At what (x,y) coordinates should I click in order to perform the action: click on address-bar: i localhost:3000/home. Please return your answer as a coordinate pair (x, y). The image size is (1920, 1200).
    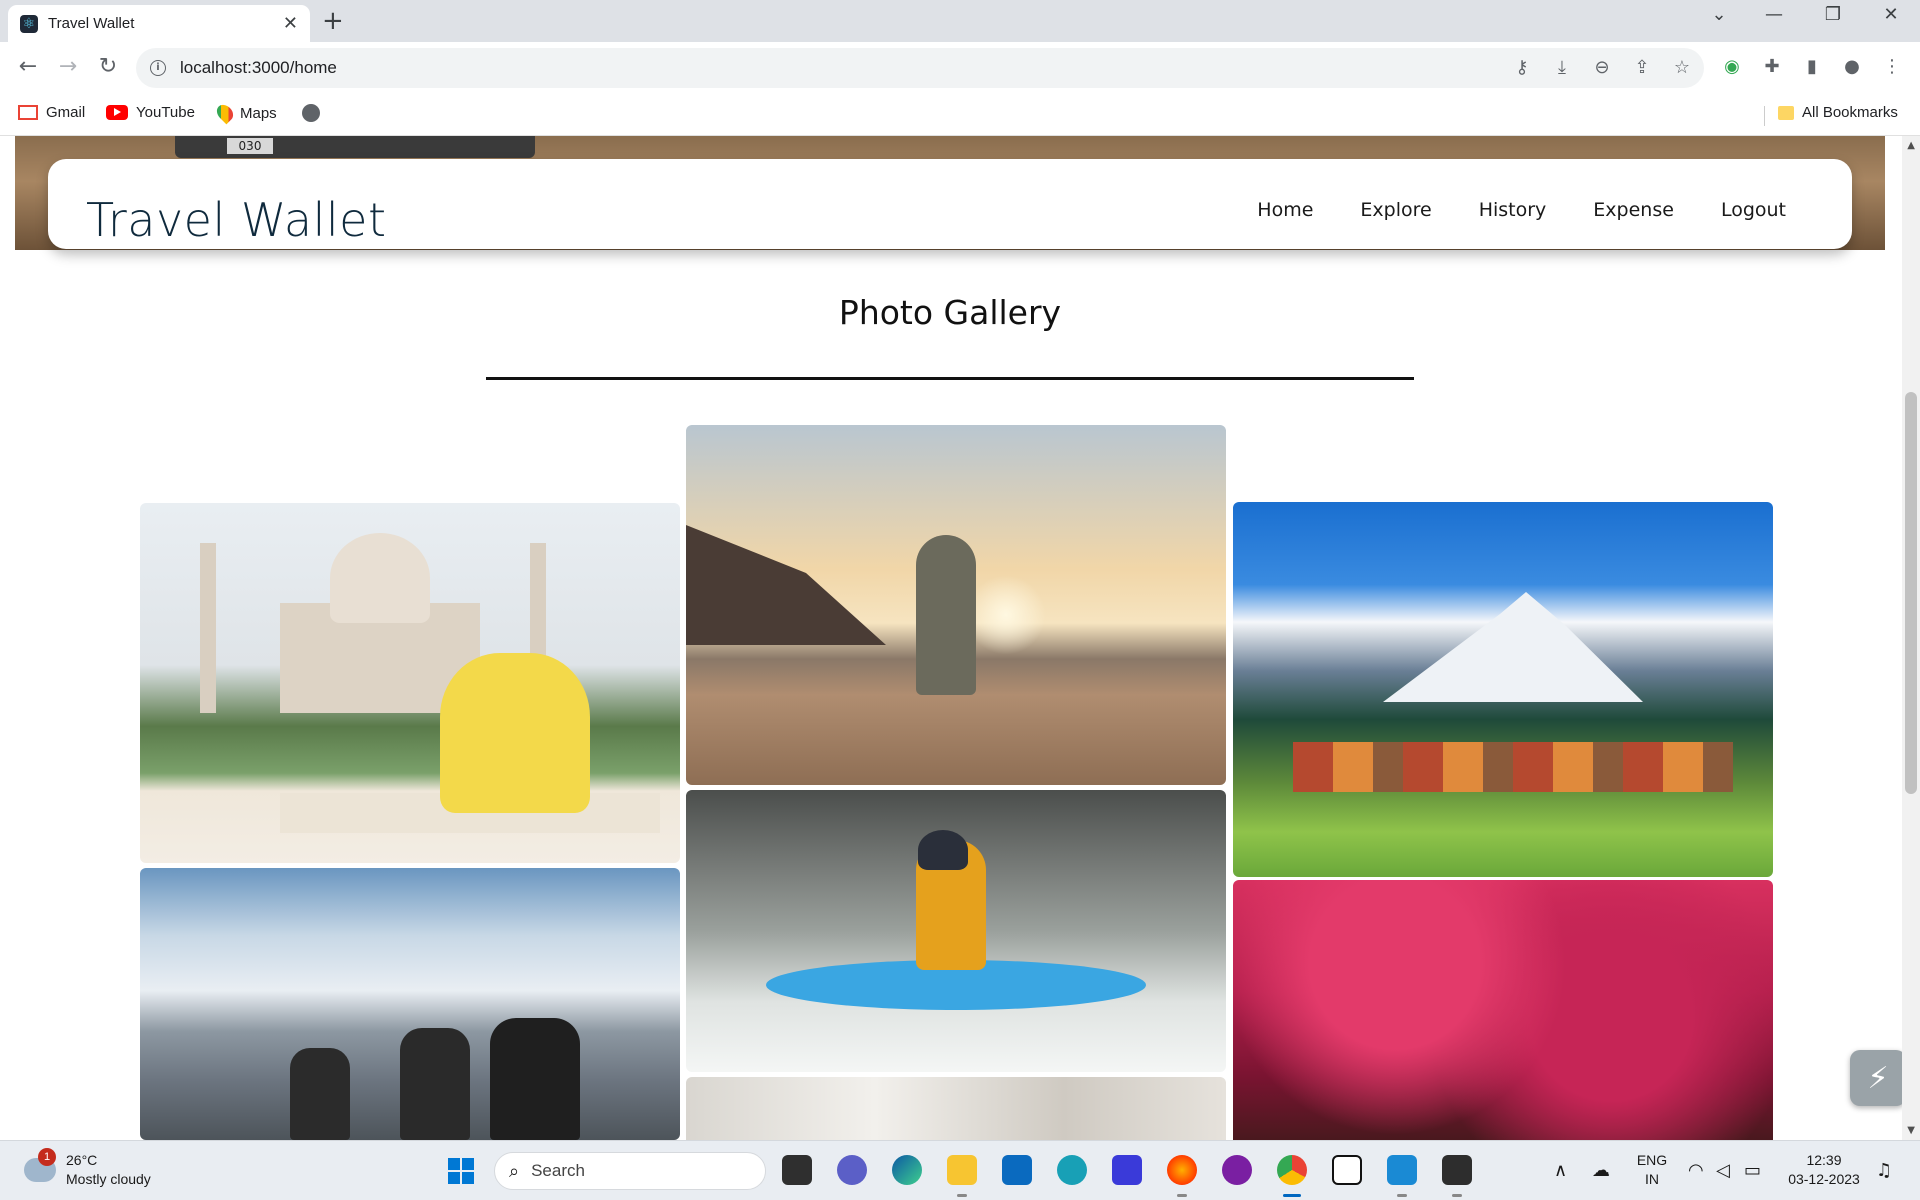
    Looking at the image, I should click on (920, 68).